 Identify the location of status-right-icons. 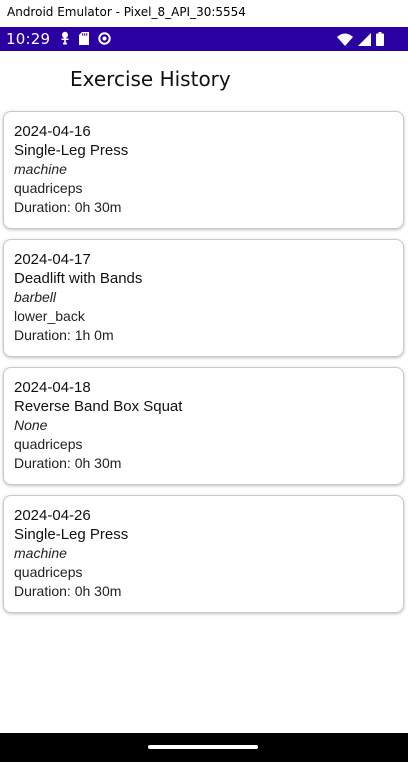
(360, 40).